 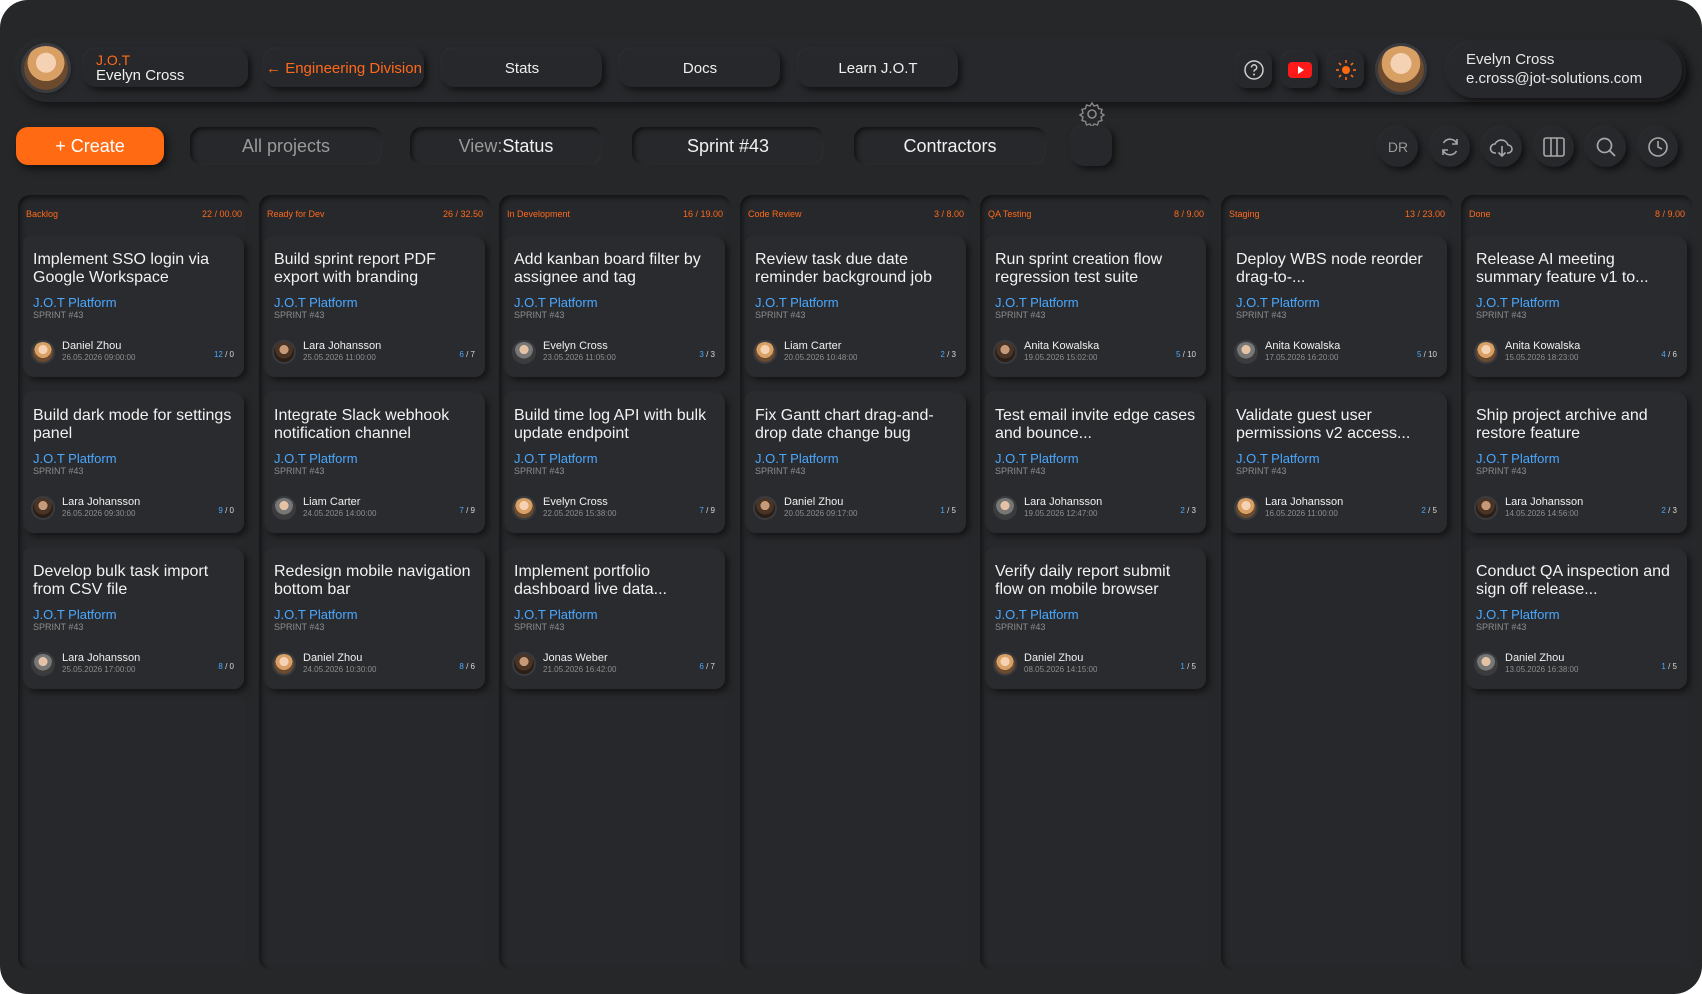 I want to click on task-progress: 2 / 5, so click(x=1429, y=510).